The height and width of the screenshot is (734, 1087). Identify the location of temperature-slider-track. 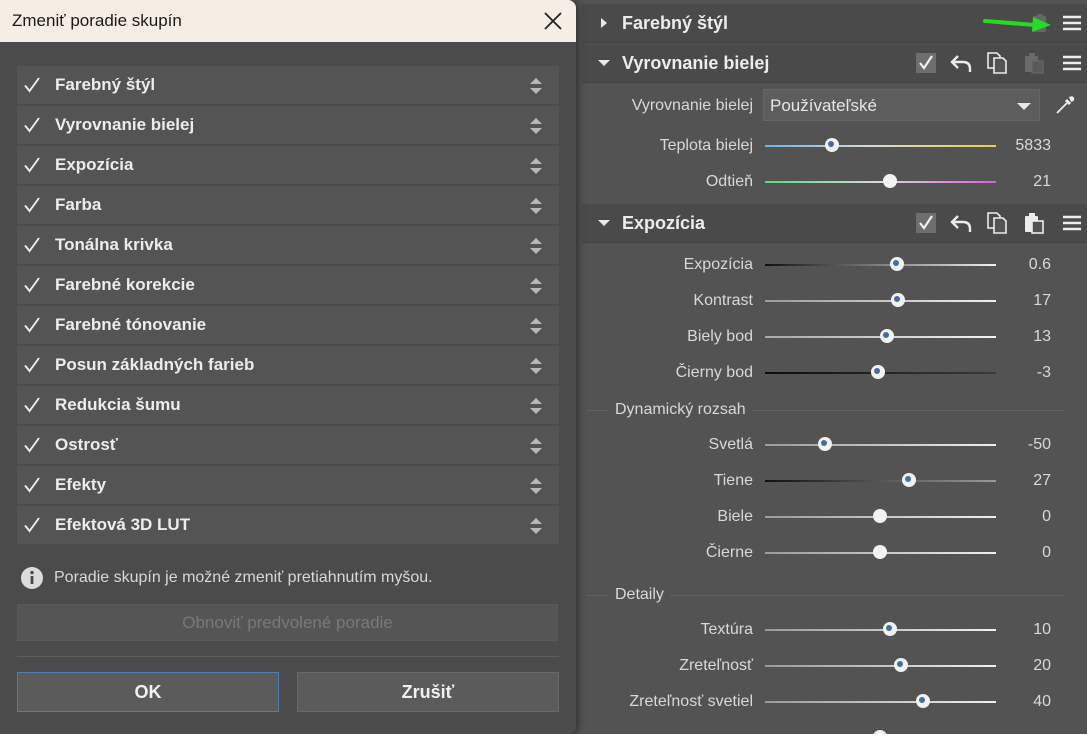
(880, 146).